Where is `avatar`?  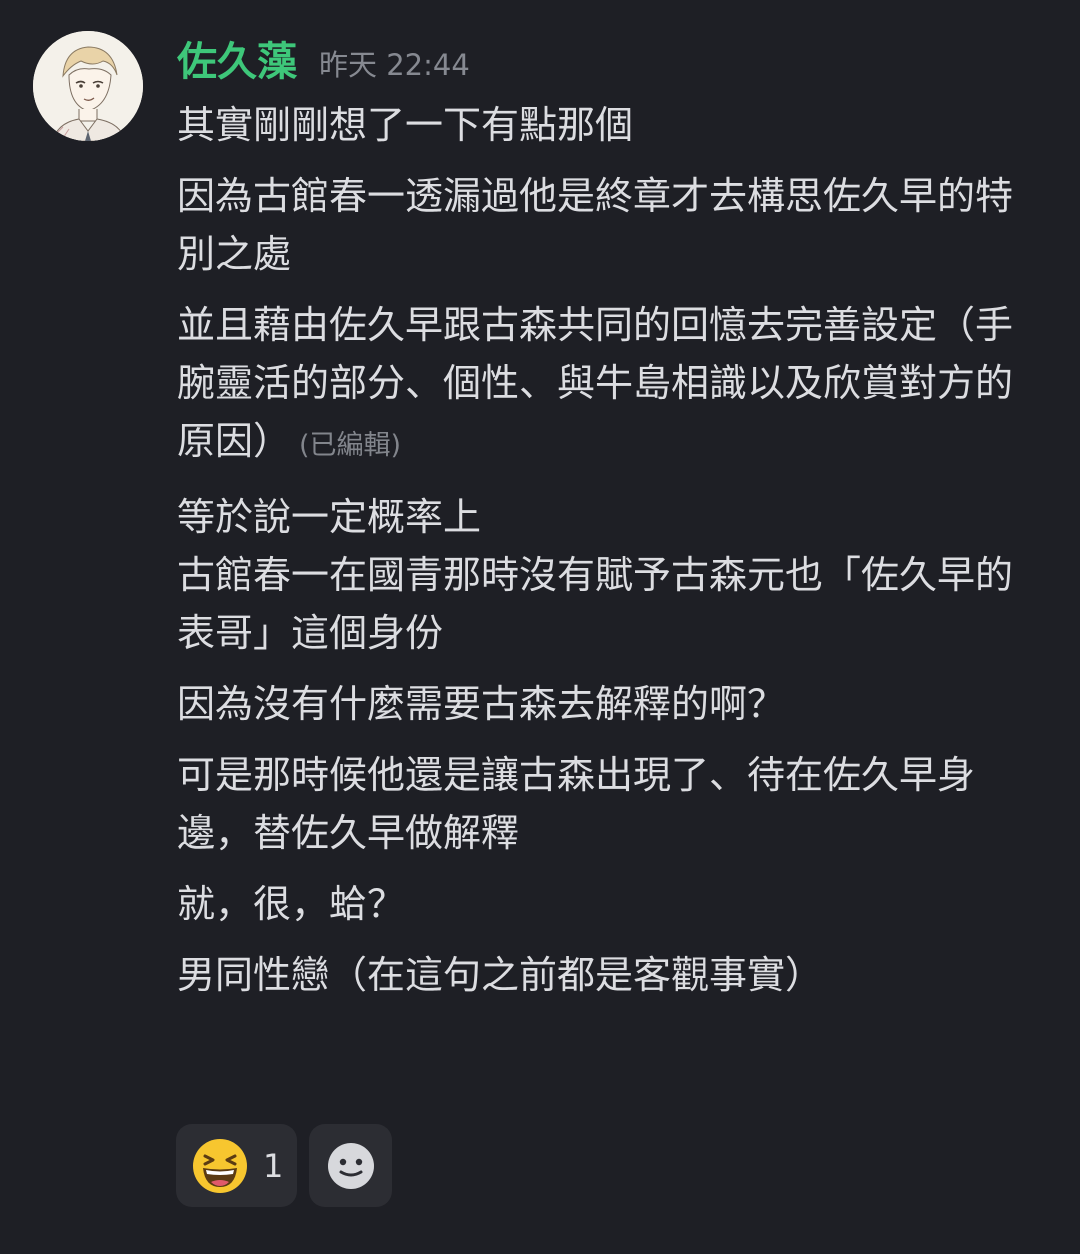 avatar is located at coordinates (88, 86).